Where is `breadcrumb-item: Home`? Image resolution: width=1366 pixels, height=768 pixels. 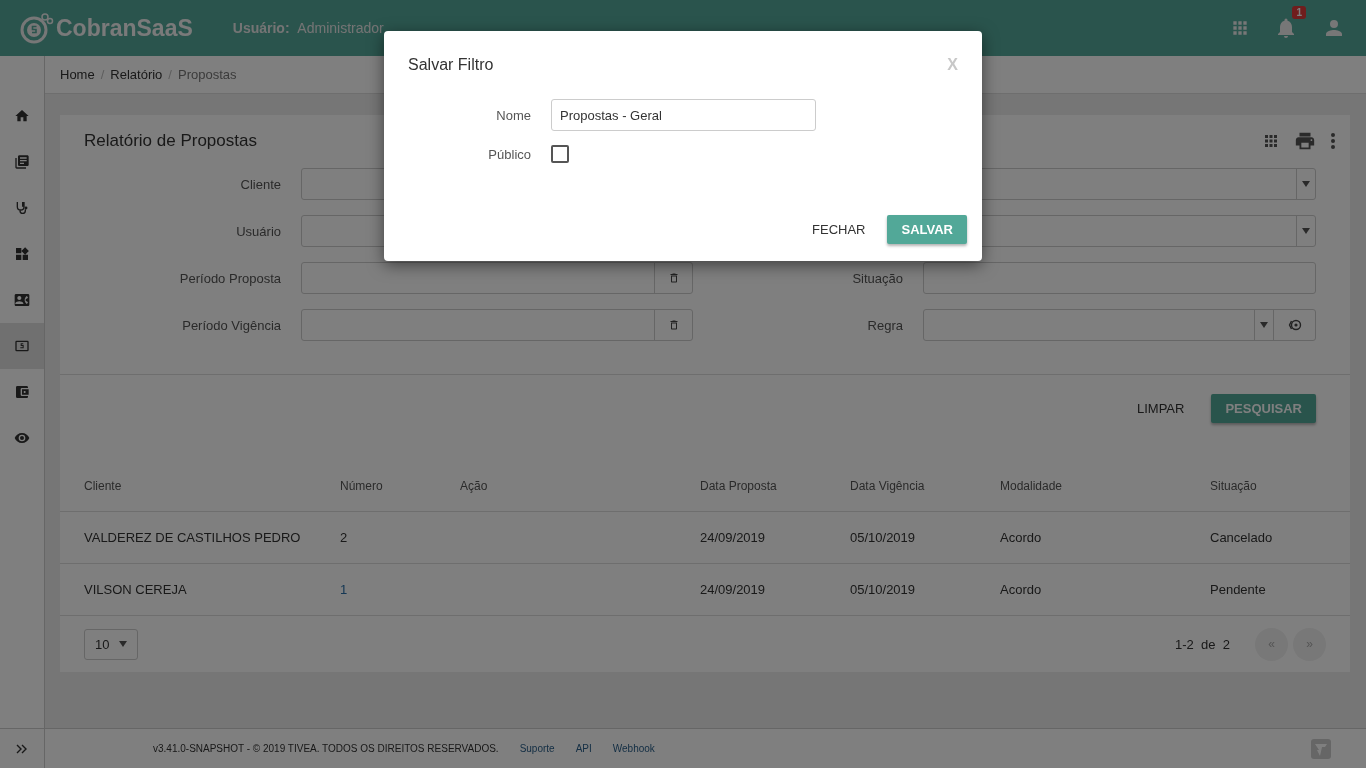 breadcrumb-item: Home is located at coordinates (77, 74).